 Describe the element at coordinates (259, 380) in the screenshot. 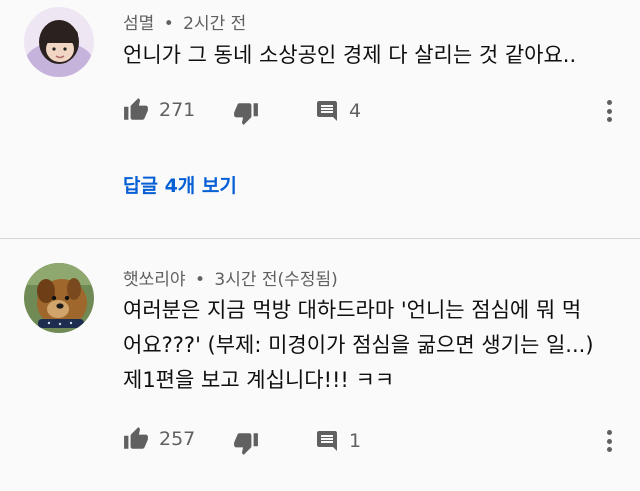

I see `comment-line: 제1편을 보고 계십니다!!! ㅋㅋ` at that location.